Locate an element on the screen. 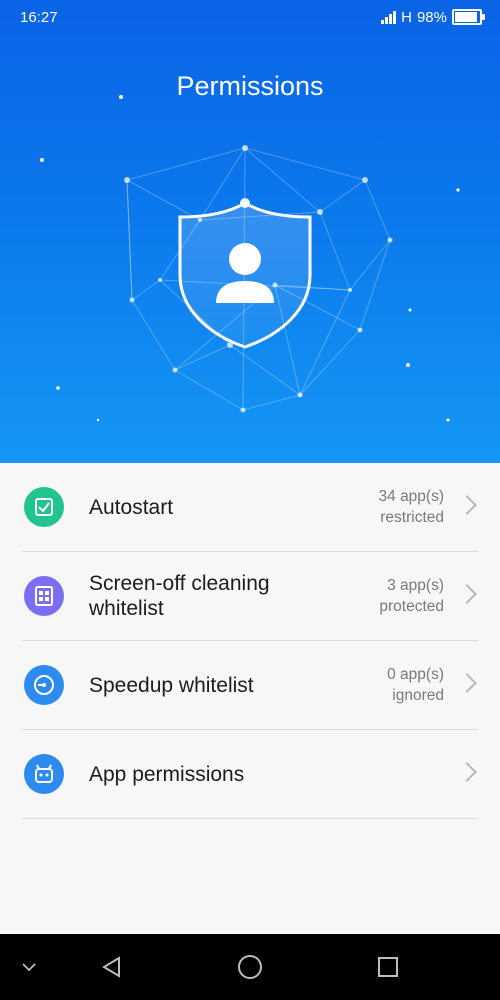  network-type: H is located at coordinates (406, 17).